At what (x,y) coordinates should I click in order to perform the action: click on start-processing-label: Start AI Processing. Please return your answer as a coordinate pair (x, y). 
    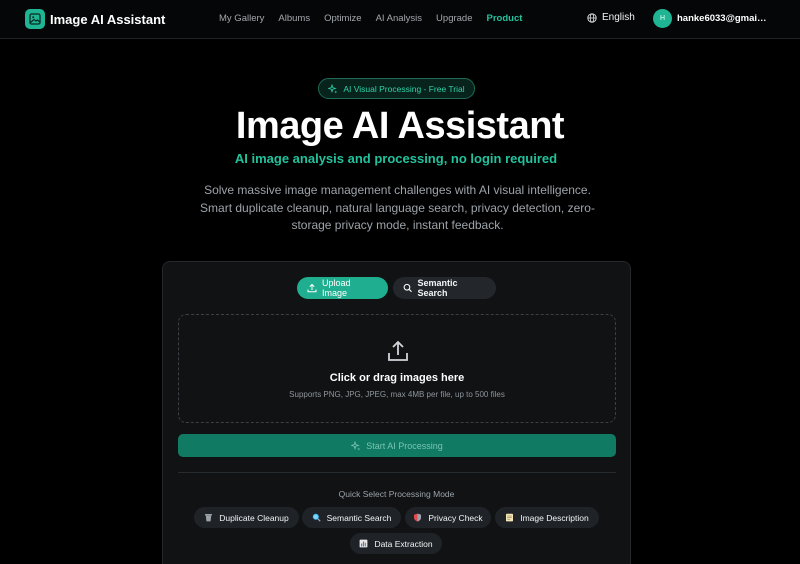
    Looking at the image, I should click on (404, 445).